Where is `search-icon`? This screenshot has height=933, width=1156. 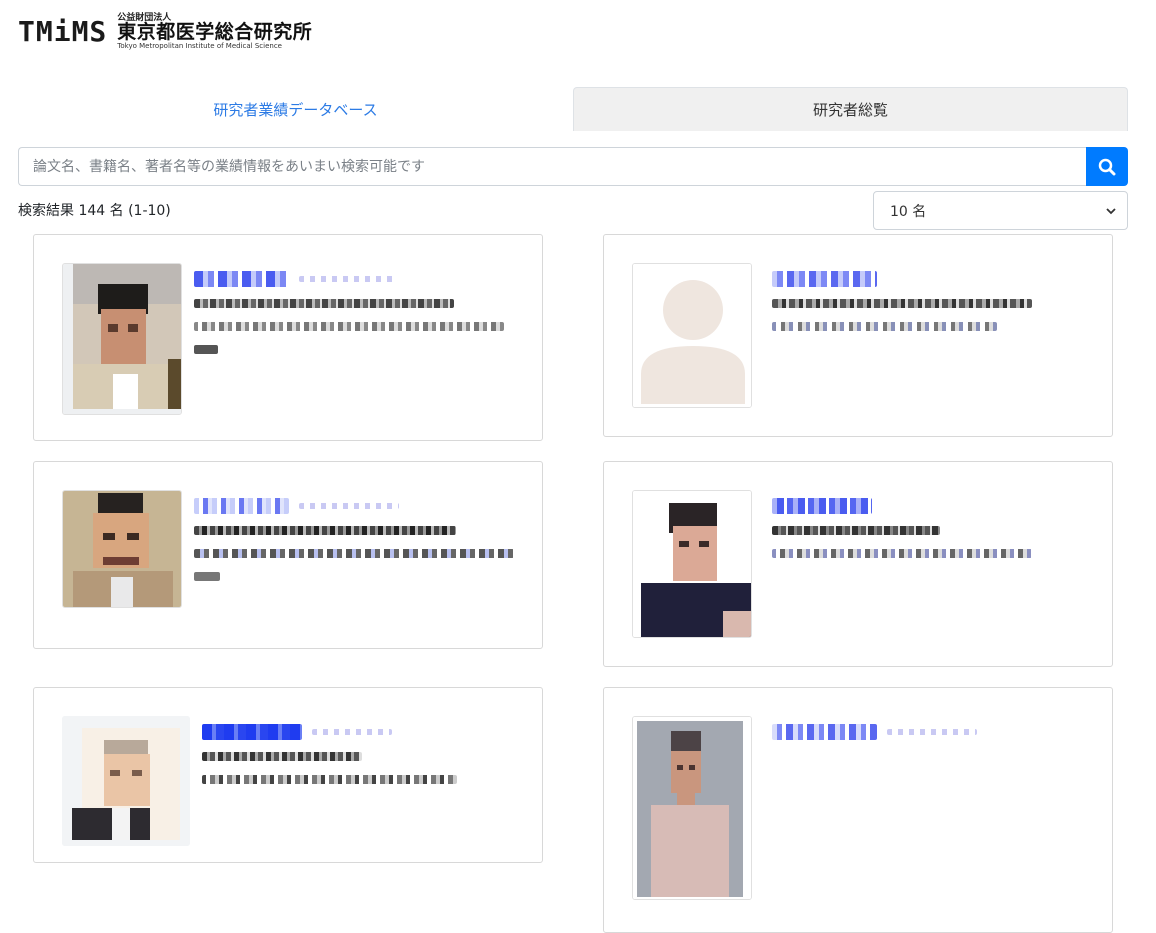
search-icon is located at coordinates (1107, 166).